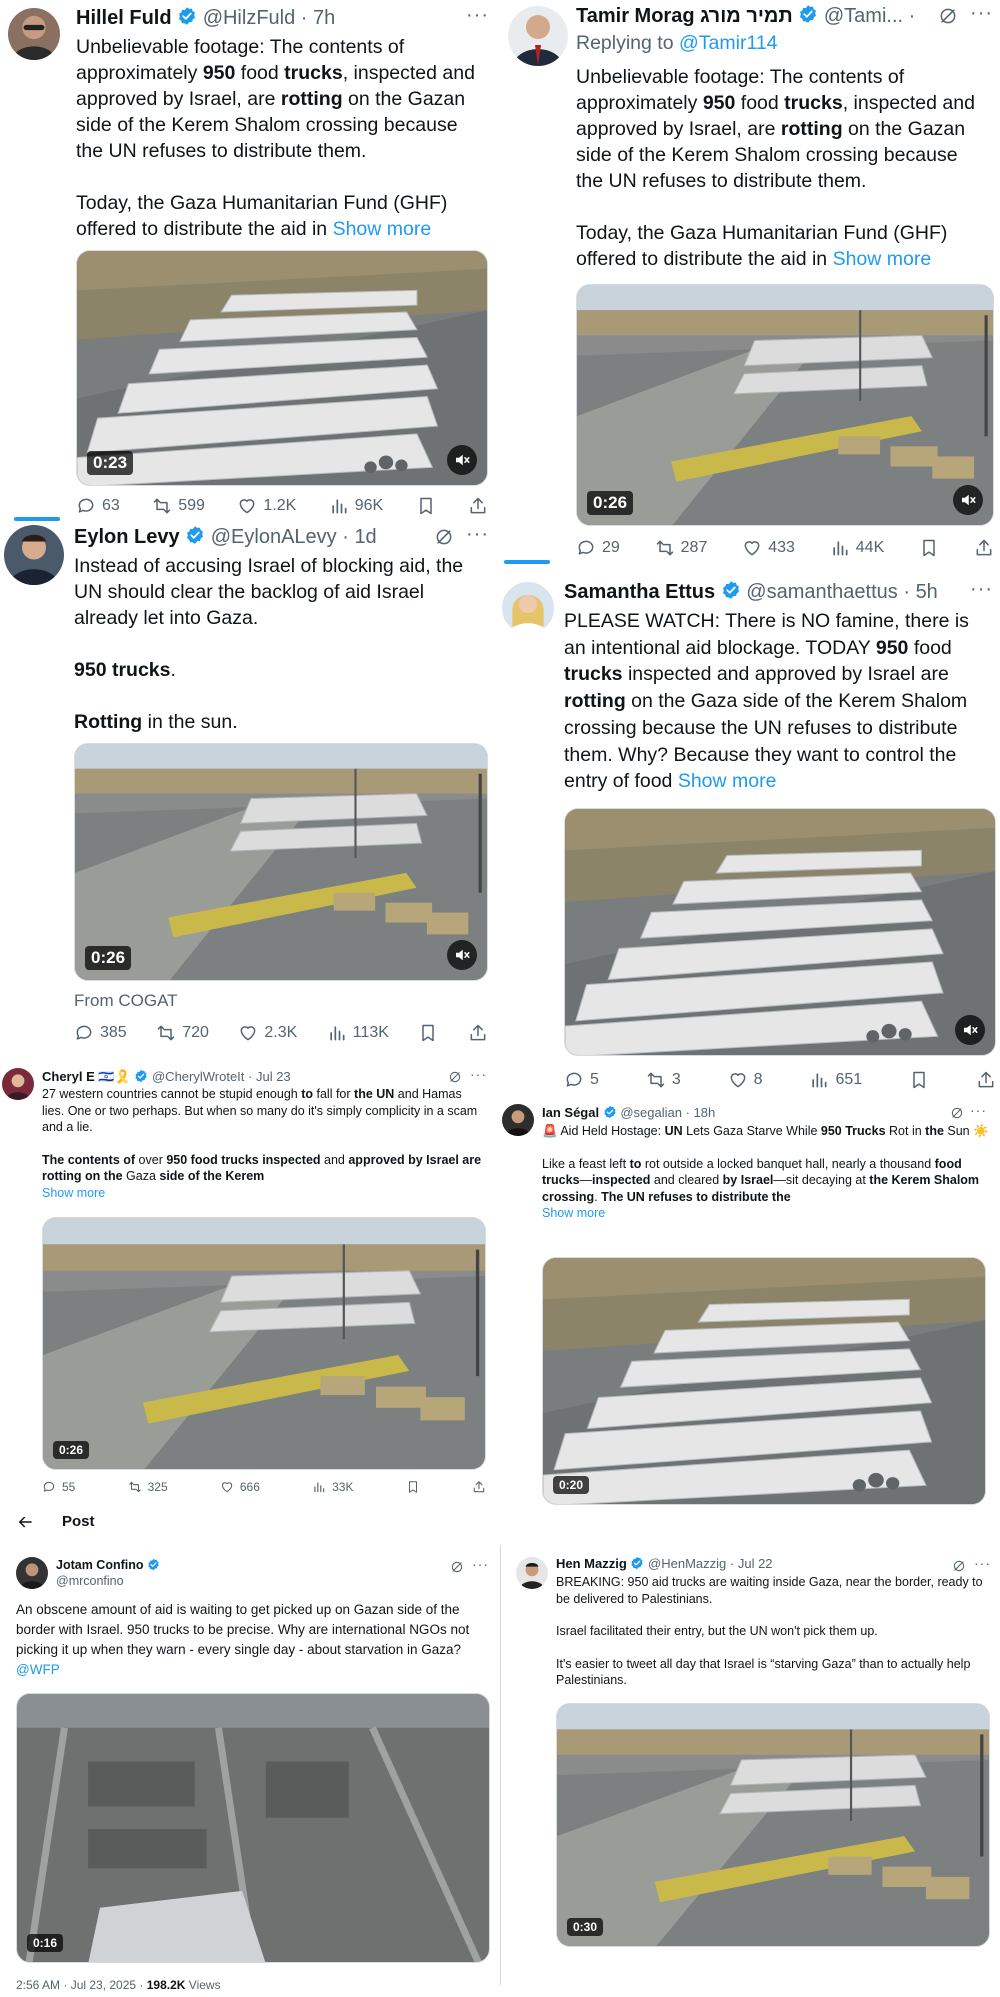  Describe the element at coordinates (927, 592) in the screenshot. I see `timestamp: 5h` at that location.